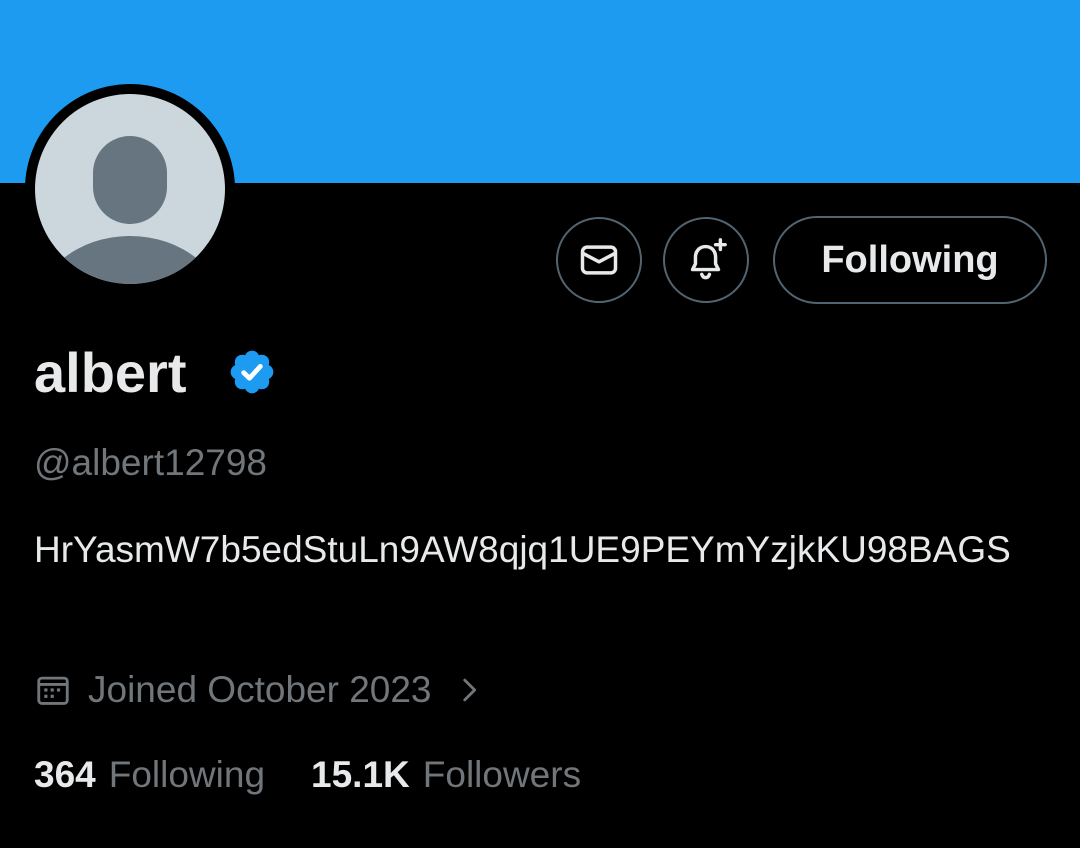 The width and height of the screenshot is (1080, 848). I want to click on display-name: albert, so click(110, 372).